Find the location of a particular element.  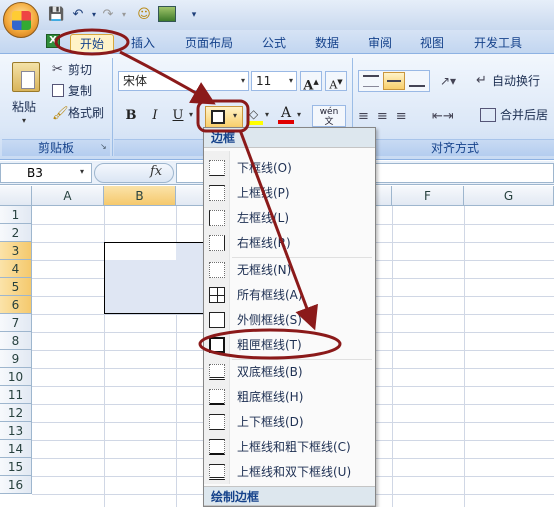

row-header: 16 is located at coordinates (16, 485).